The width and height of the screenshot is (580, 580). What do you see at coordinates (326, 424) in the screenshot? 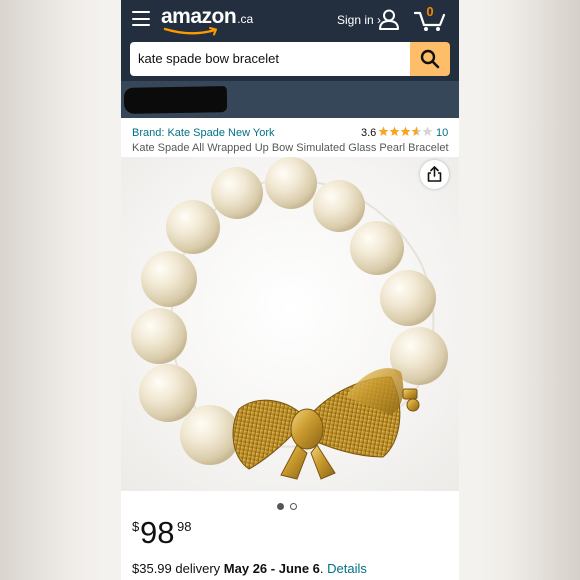
I see `gold-bow` at bounding box center [326, 424].